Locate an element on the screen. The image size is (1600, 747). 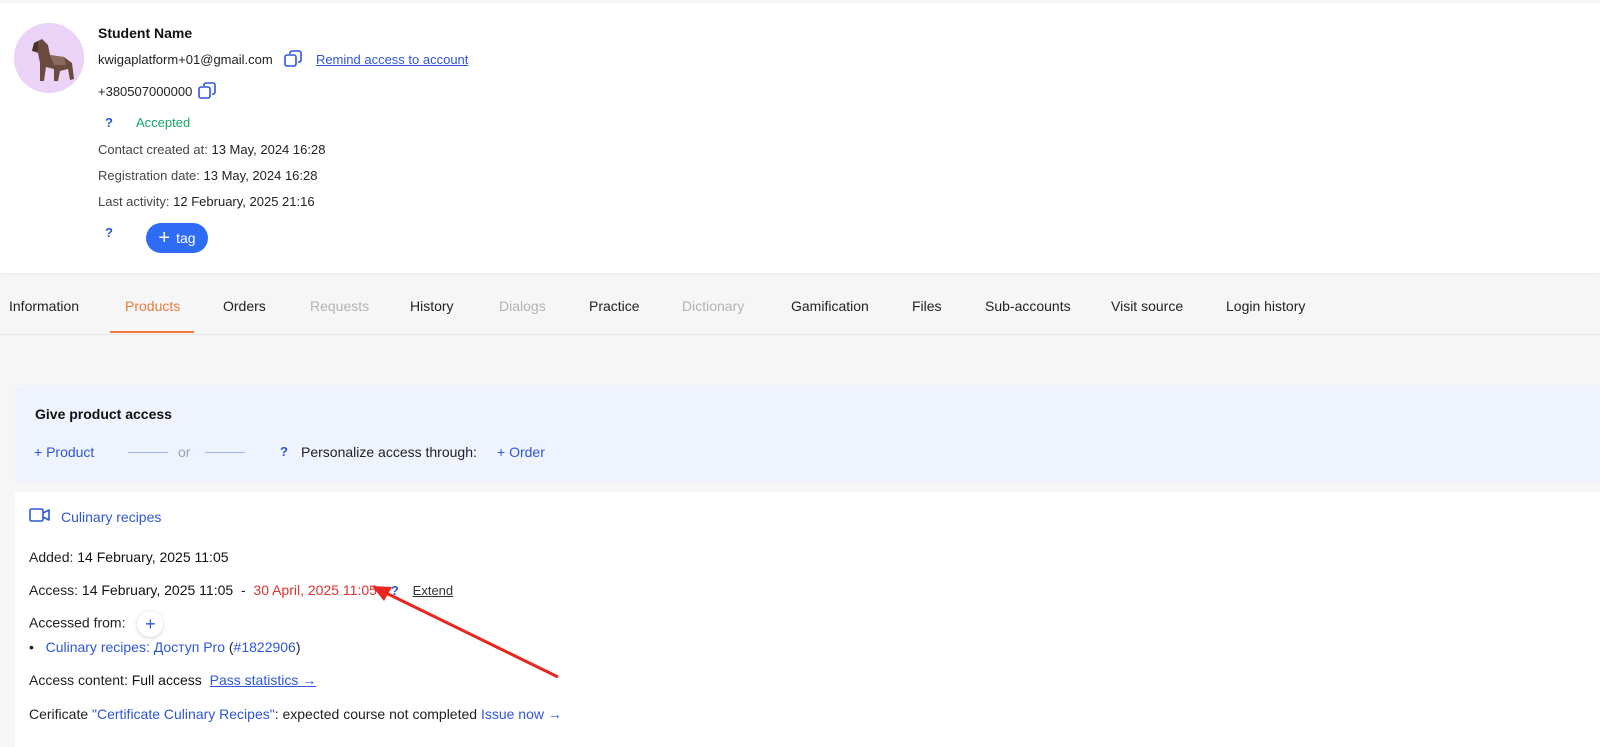
student-name: Student Name is located at coordinates (145, 33).